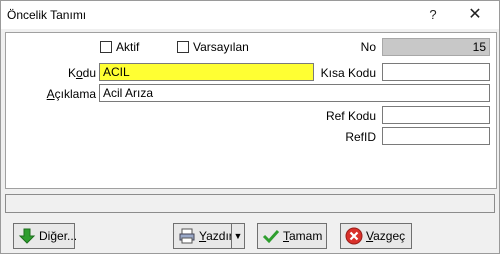  What do you see at coordinates (250, 203) in the screenshot?
I see `status-bar` at bounding box center [250, 203].